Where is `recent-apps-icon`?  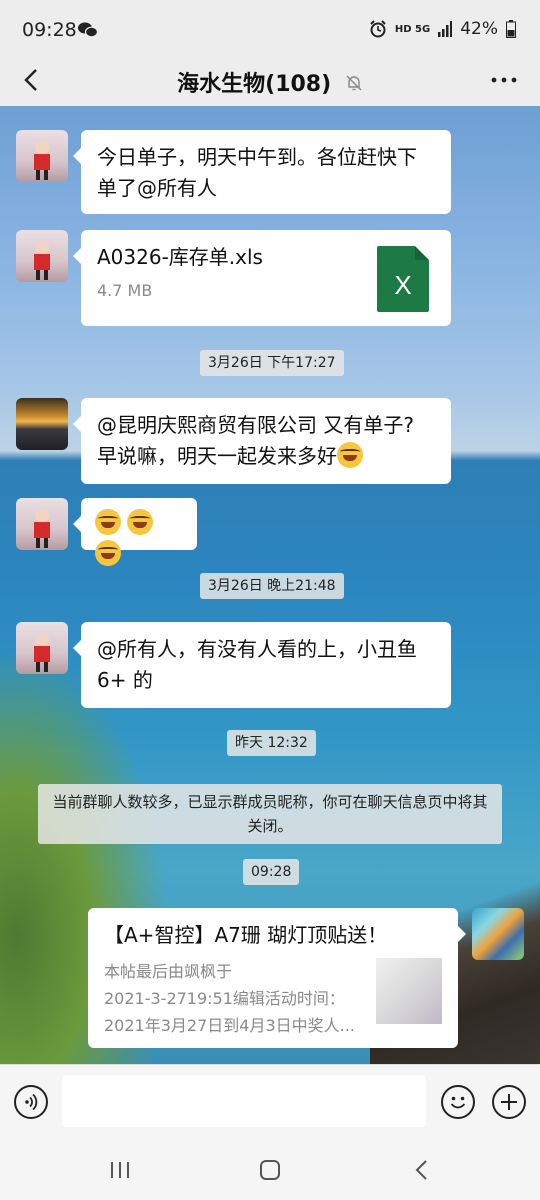
recent-apps-icon is located at coordinates (120, 1170).